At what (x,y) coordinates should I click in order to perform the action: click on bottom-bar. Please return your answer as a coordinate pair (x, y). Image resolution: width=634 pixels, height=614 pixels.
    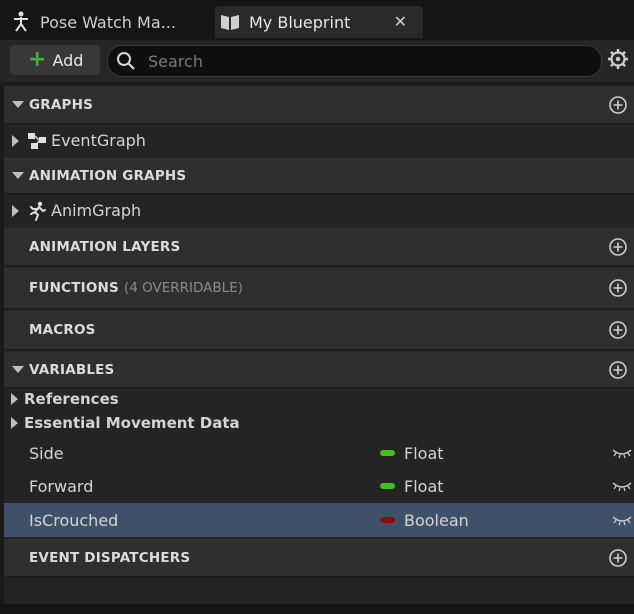
    Looking at the image, I should click on (317, 609).